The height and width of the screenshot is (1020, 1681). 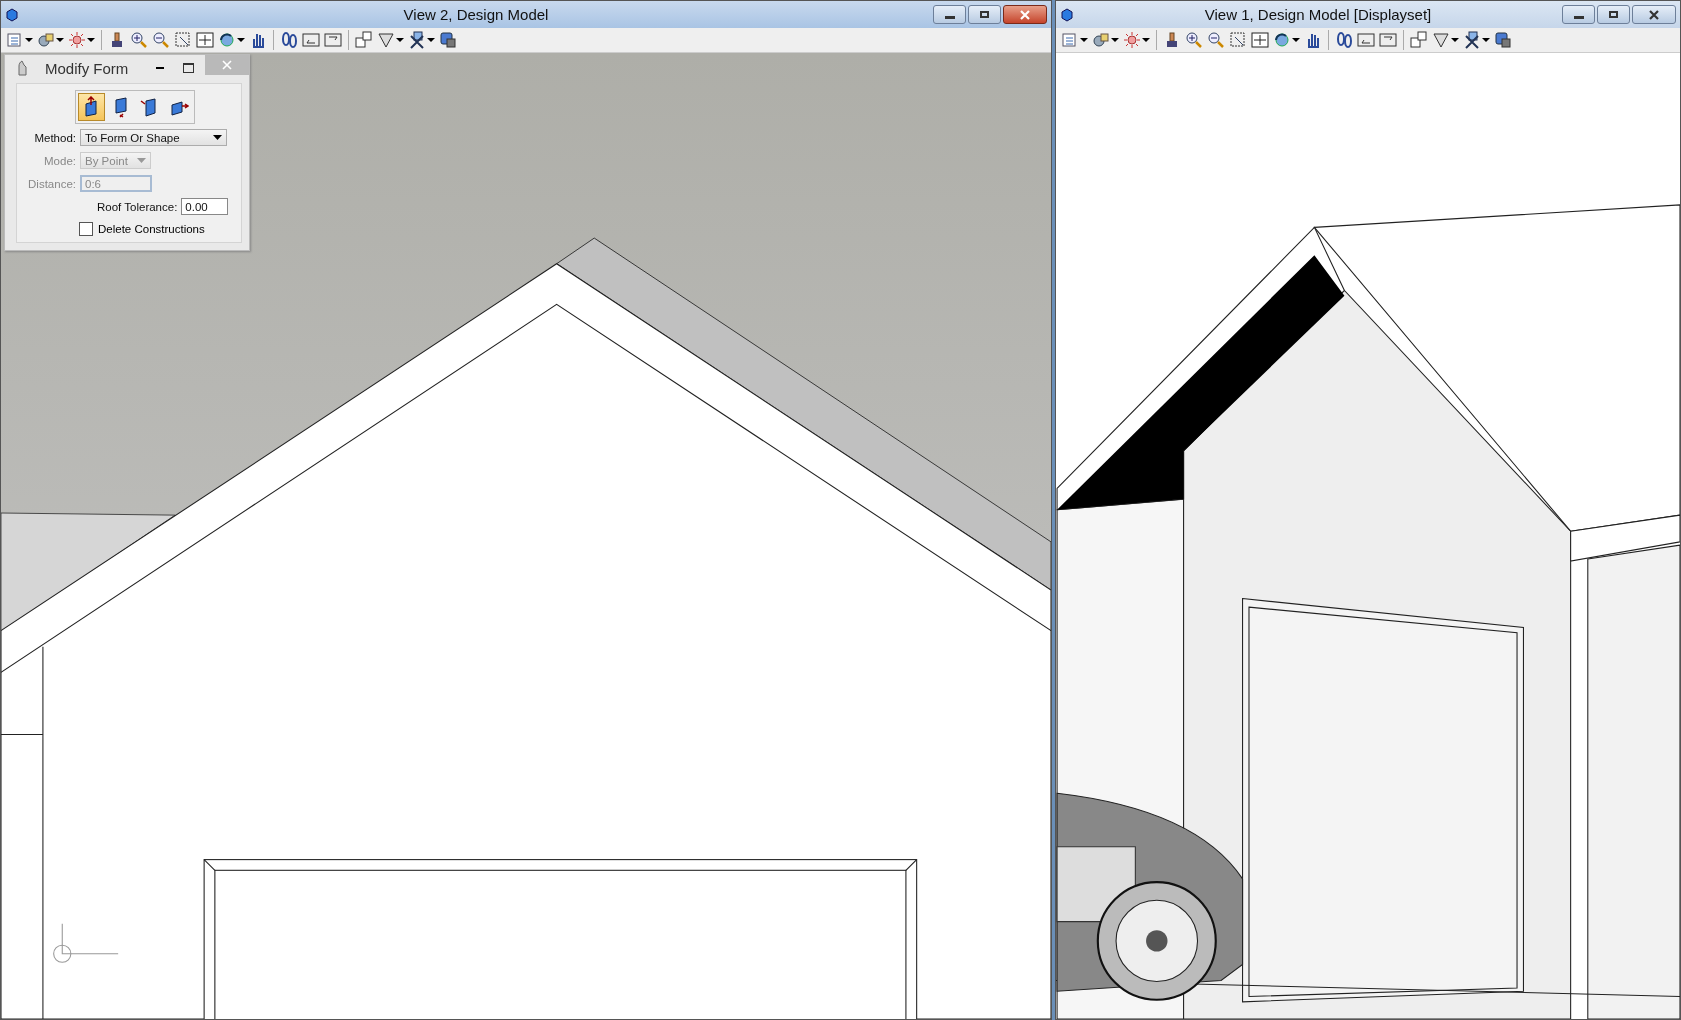 I want to click on input-field: 0.00, so click(x=205, y=206).